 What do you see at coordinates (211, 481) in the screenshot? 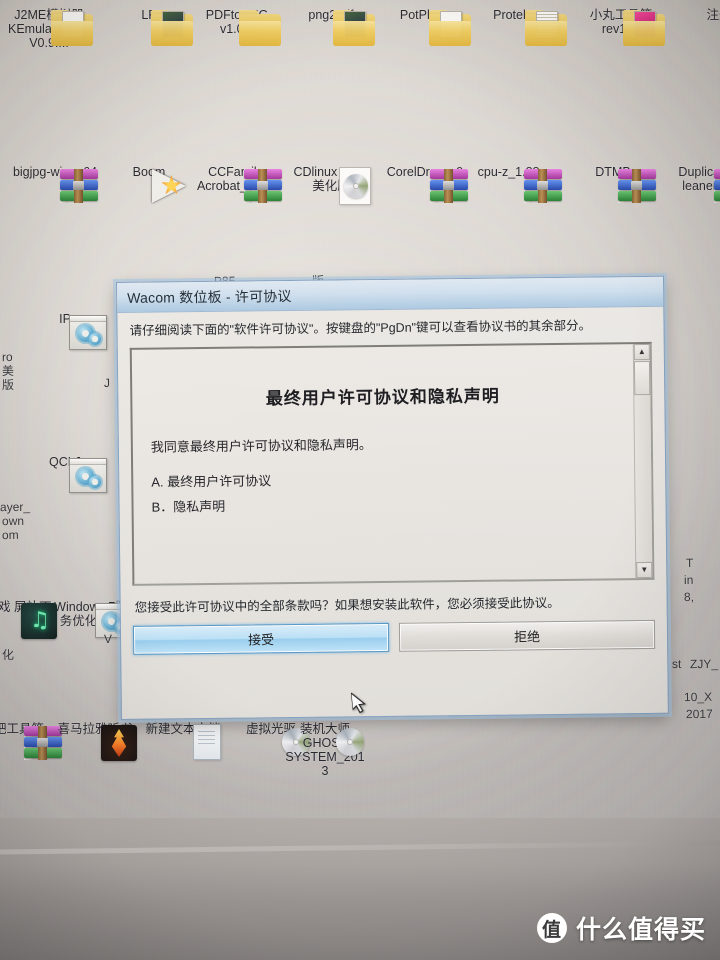
I see `eula-item-a: A. 最终用户许可协议` at bounding box center [211, 481].